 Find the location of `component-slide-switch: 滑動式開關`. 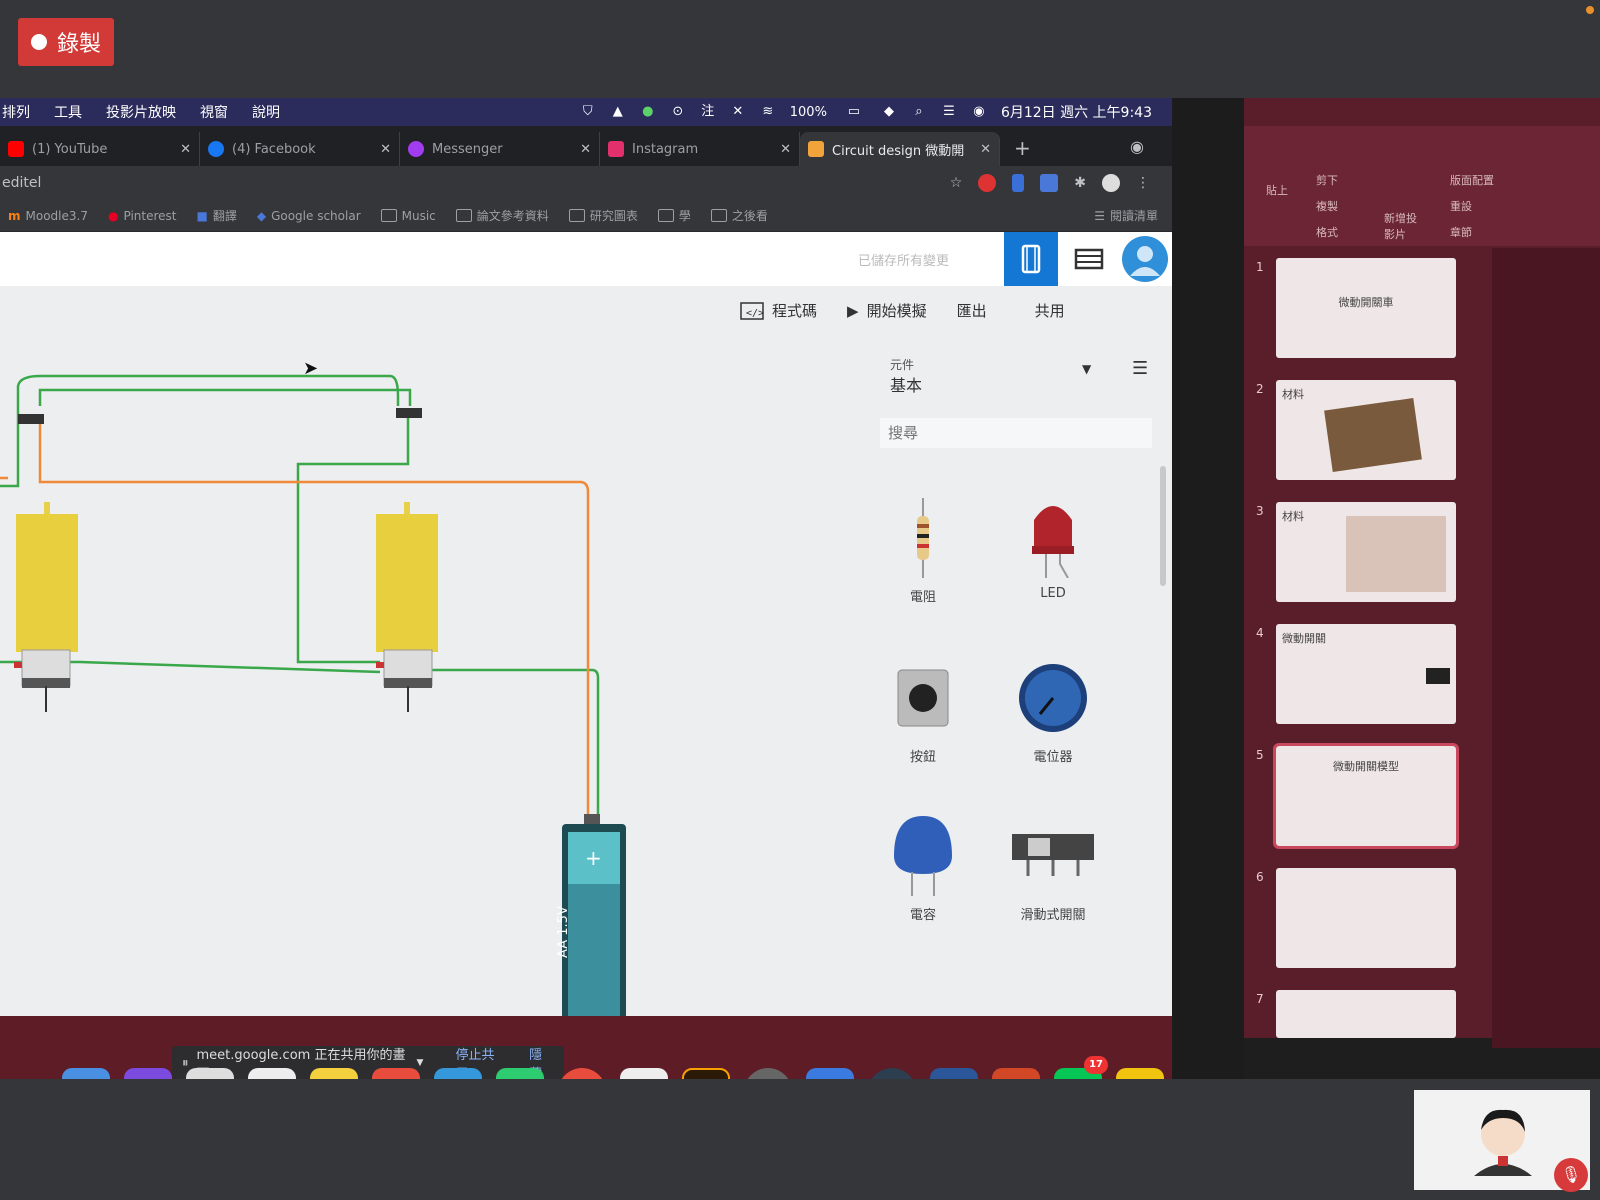

component-slide-switch: 滑動式開關 is located at coordinates (1053, 869).